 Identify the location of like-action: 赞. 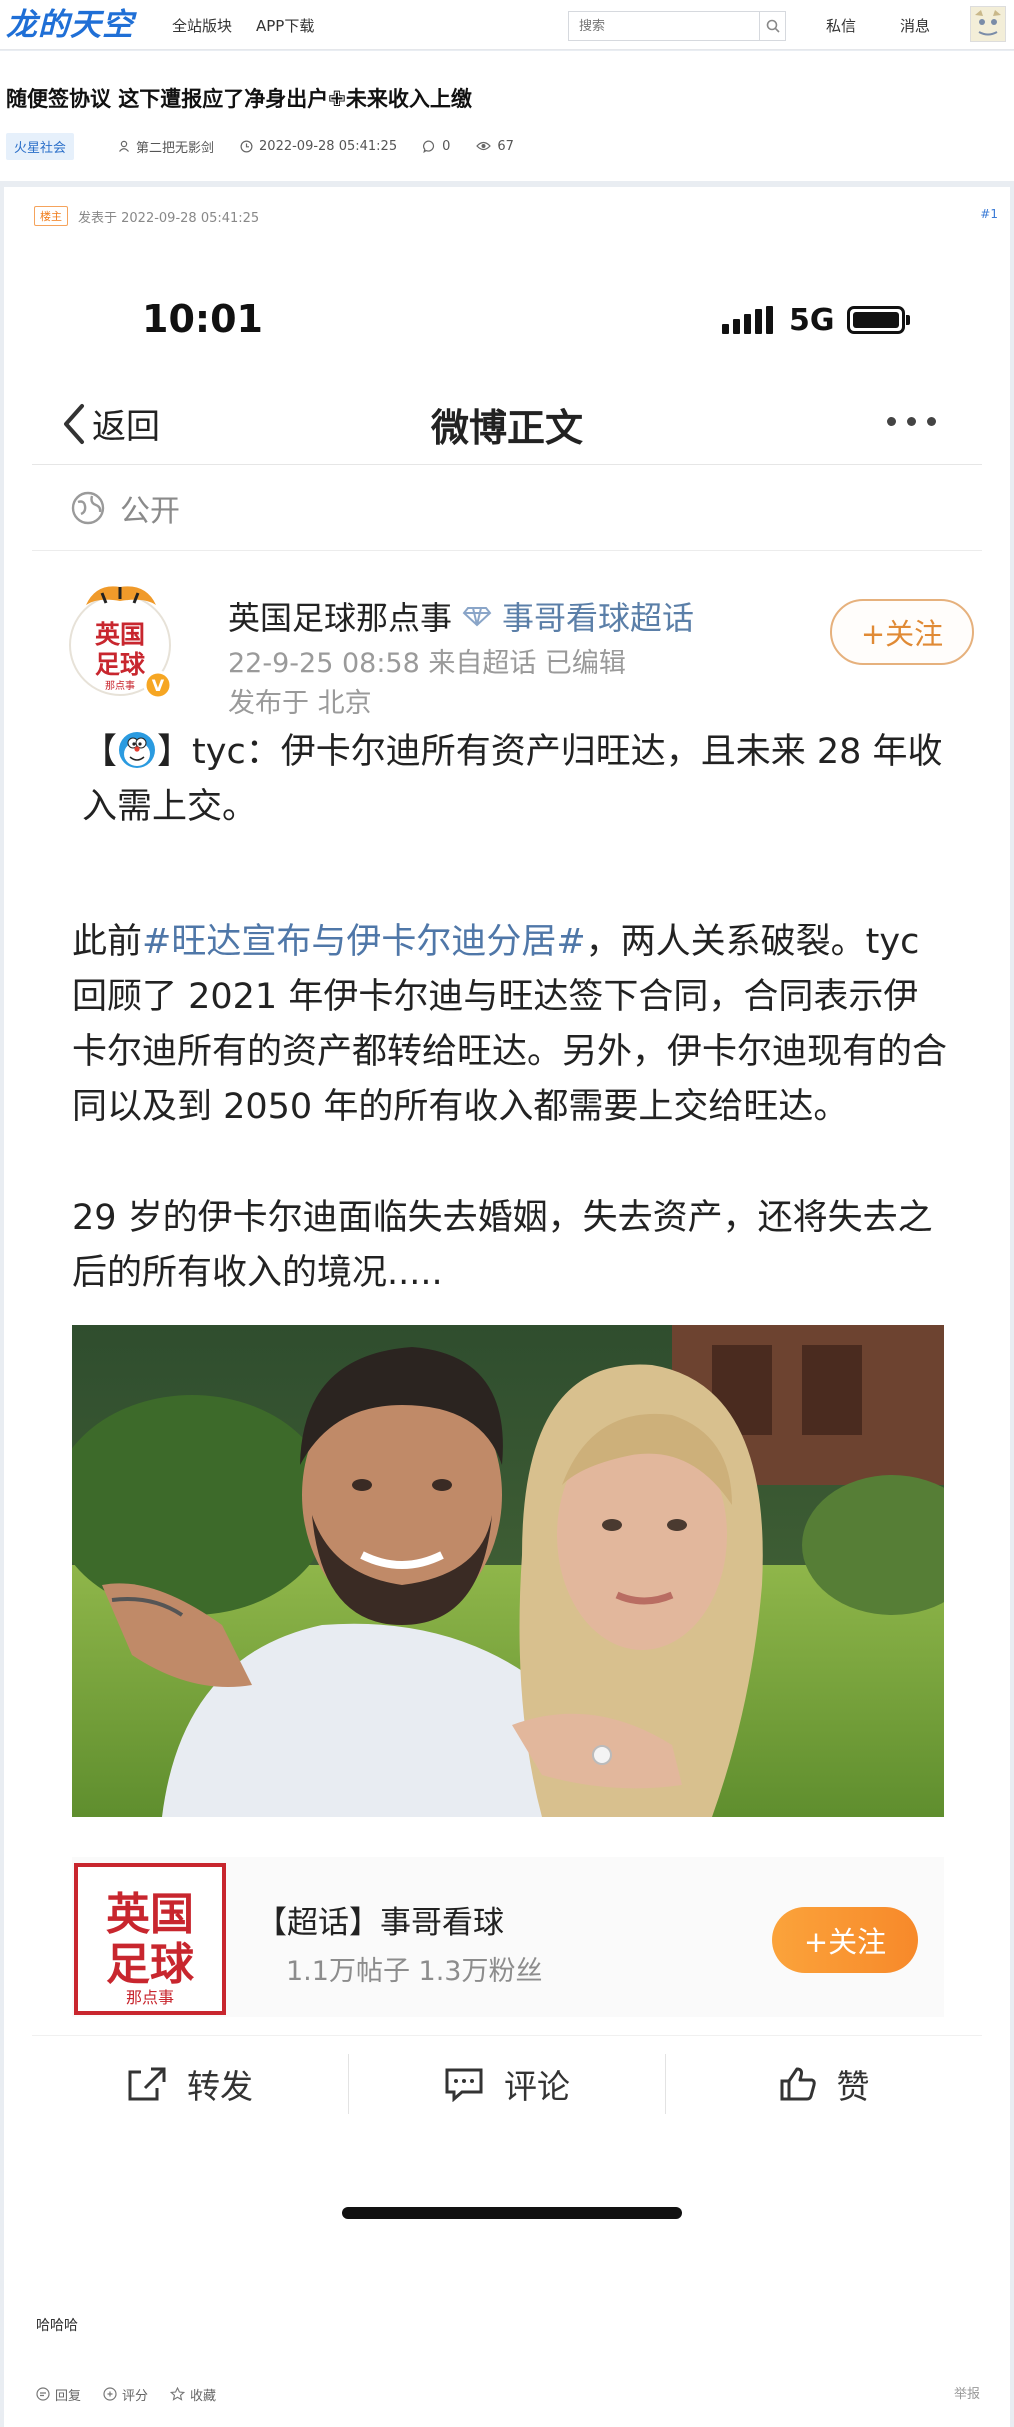
(823, 2083).